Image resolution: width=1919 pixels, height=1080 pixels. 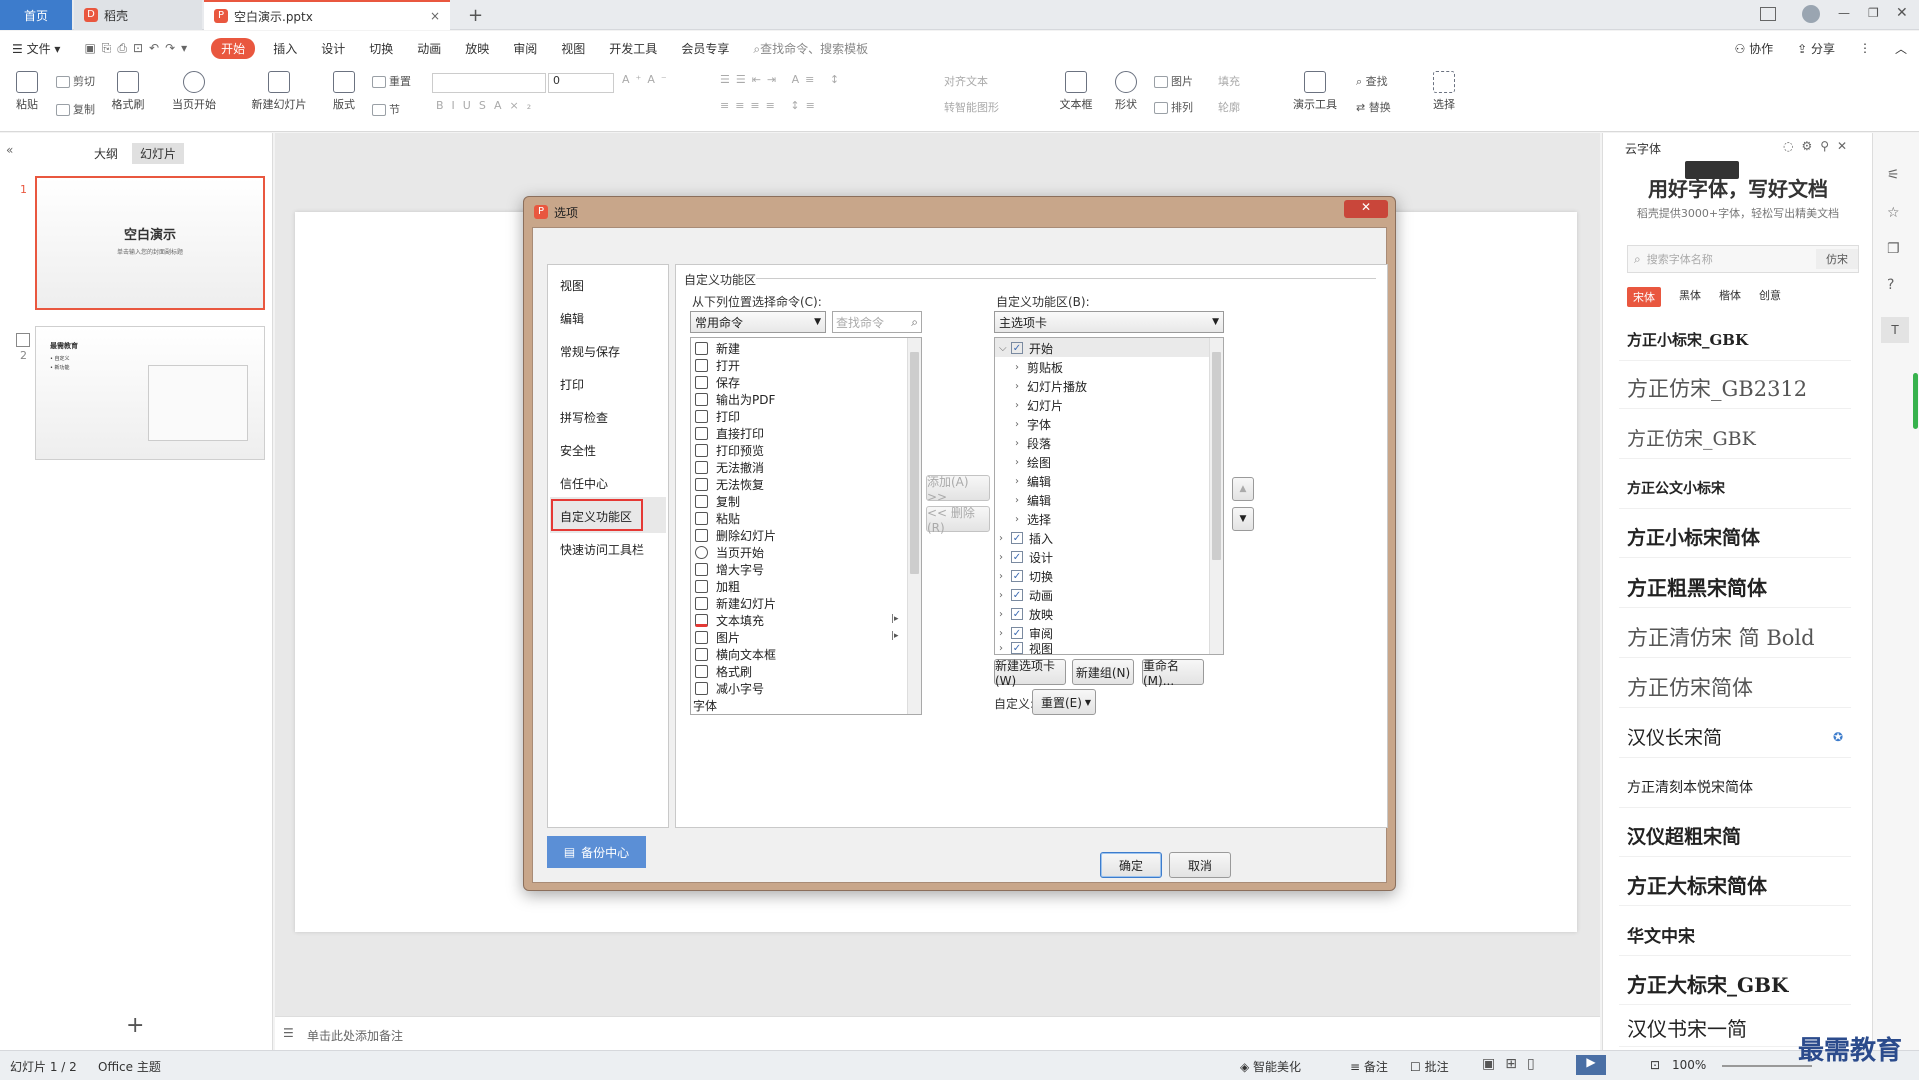 I want to click on nav-general-save: 常规与保存, so click(x=590, y=351).